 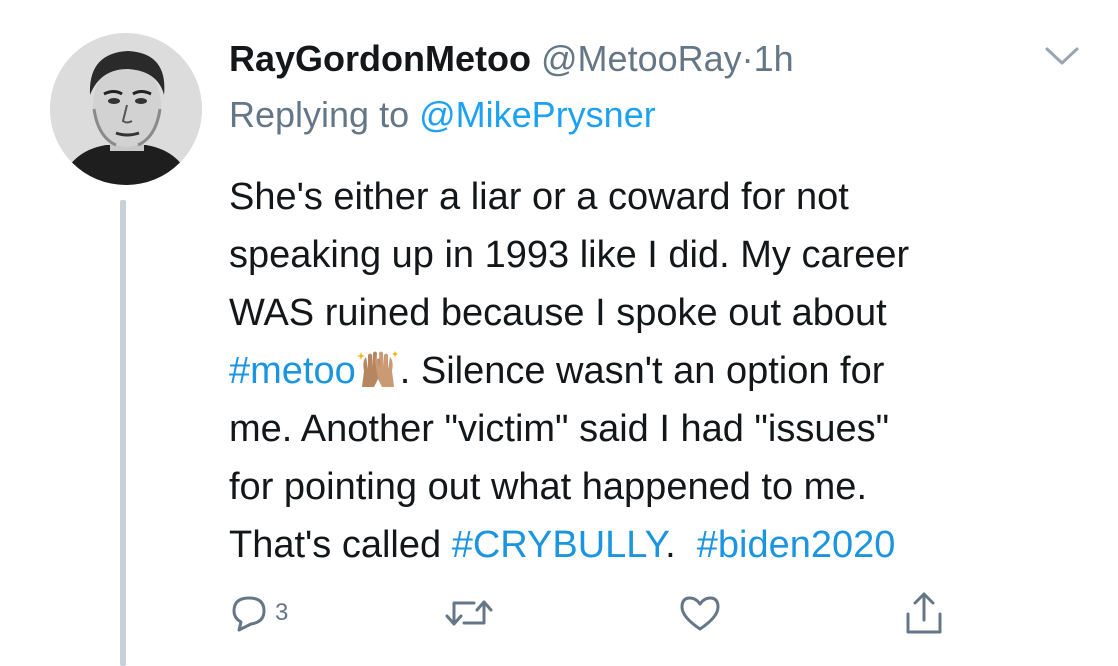 I want to click on like-icon, so click(x=700, y=613).